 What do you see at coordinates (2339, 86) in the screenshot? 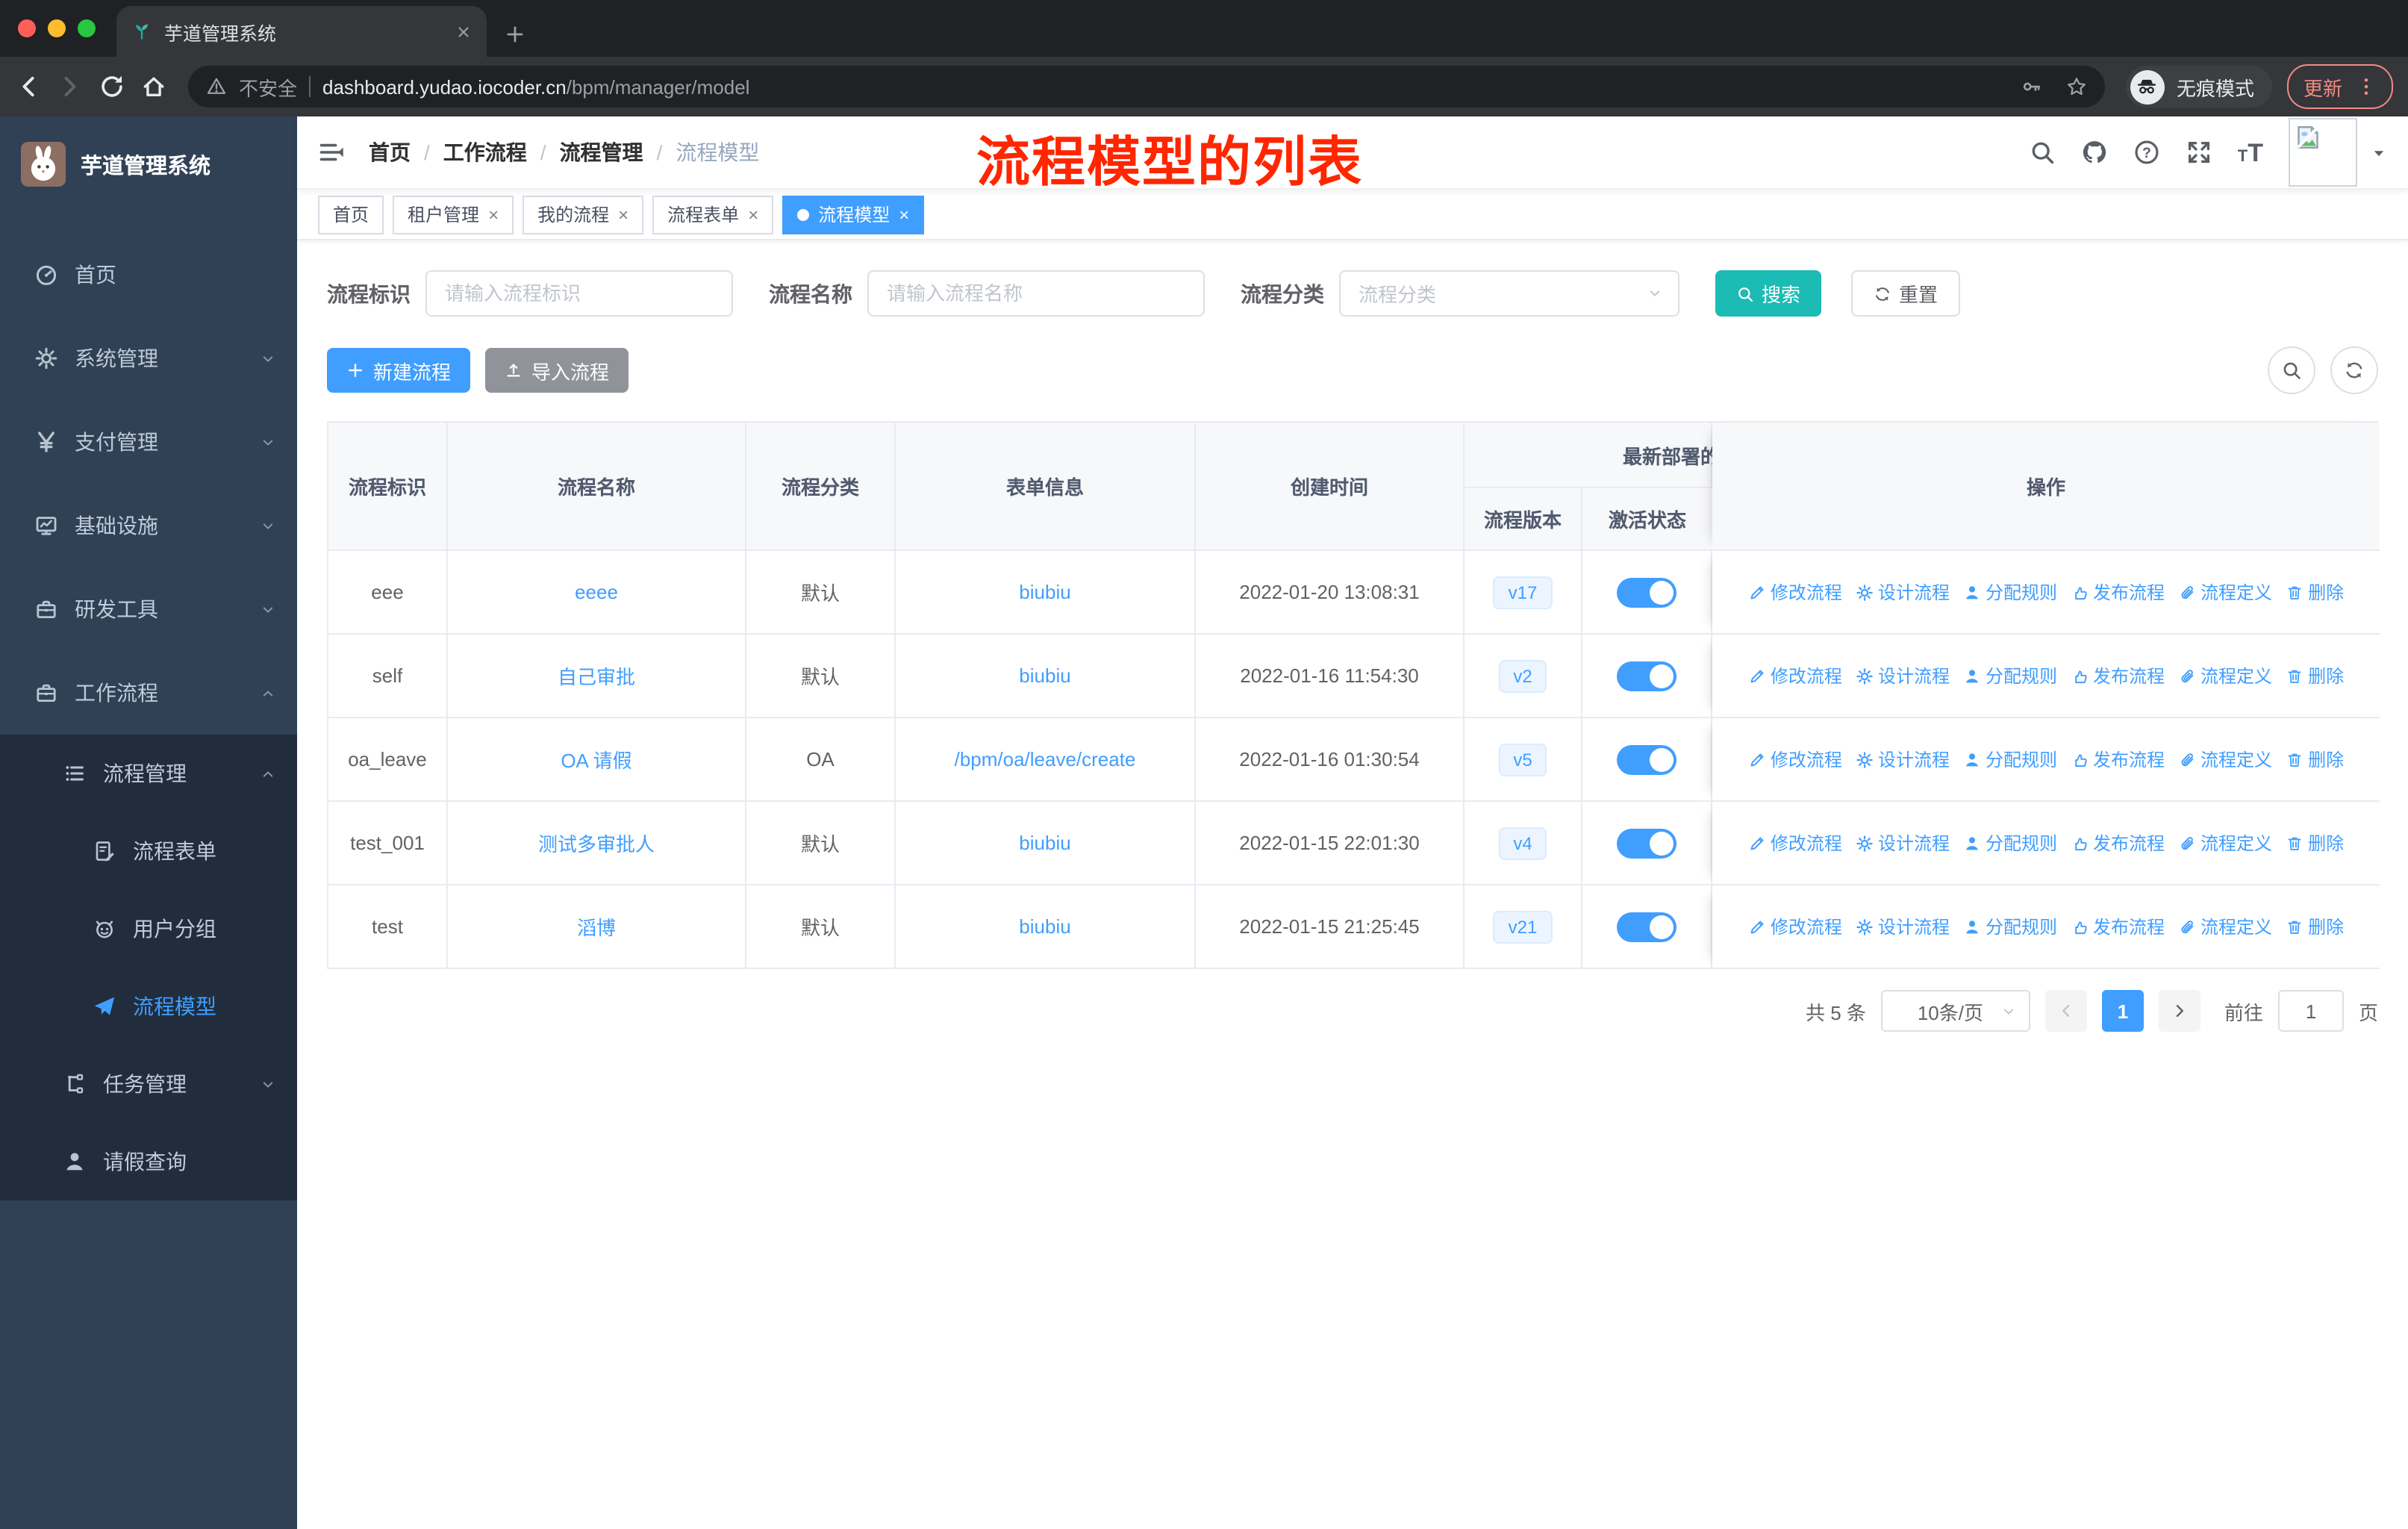
I see `browser-update-button: 更新` at bounding box center [2339, 86].